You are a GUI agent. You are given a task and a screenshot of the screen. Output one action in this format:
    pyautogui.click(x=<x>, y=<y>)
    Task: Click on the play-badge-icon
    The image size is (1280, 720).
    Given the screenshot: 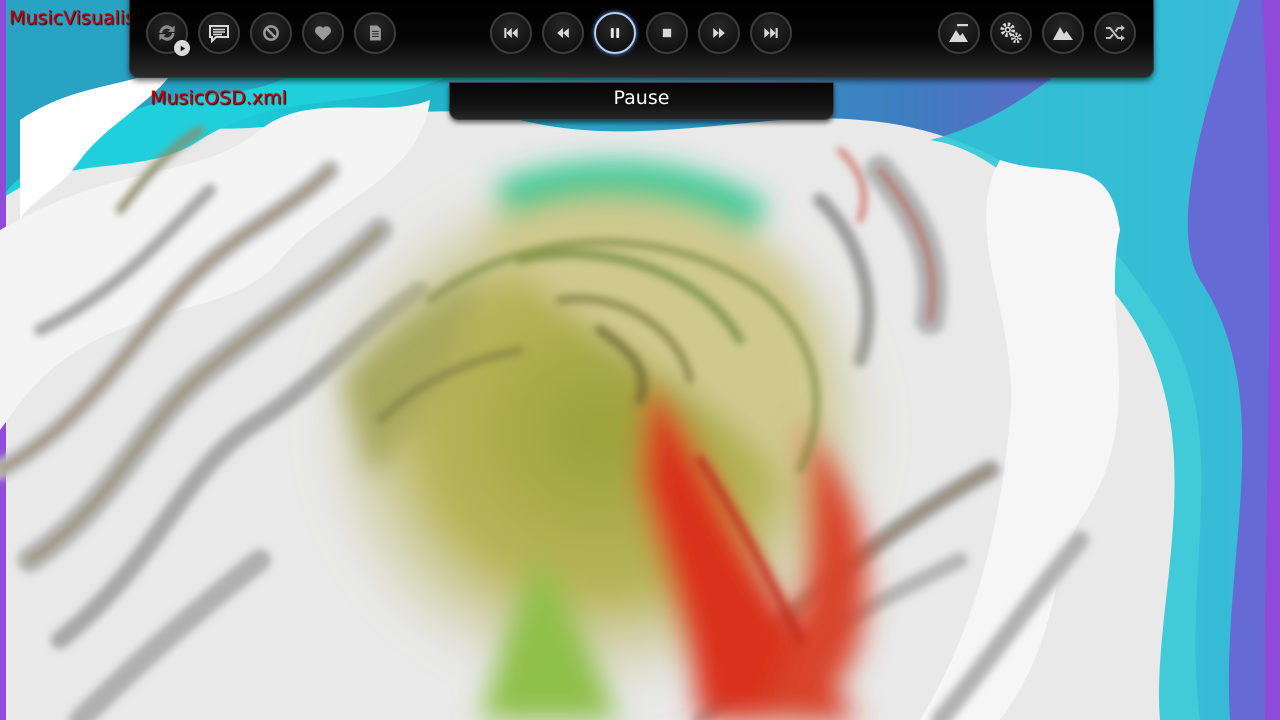 What is the action you would take?
    pyautogui.click(x=182, y=48)
    